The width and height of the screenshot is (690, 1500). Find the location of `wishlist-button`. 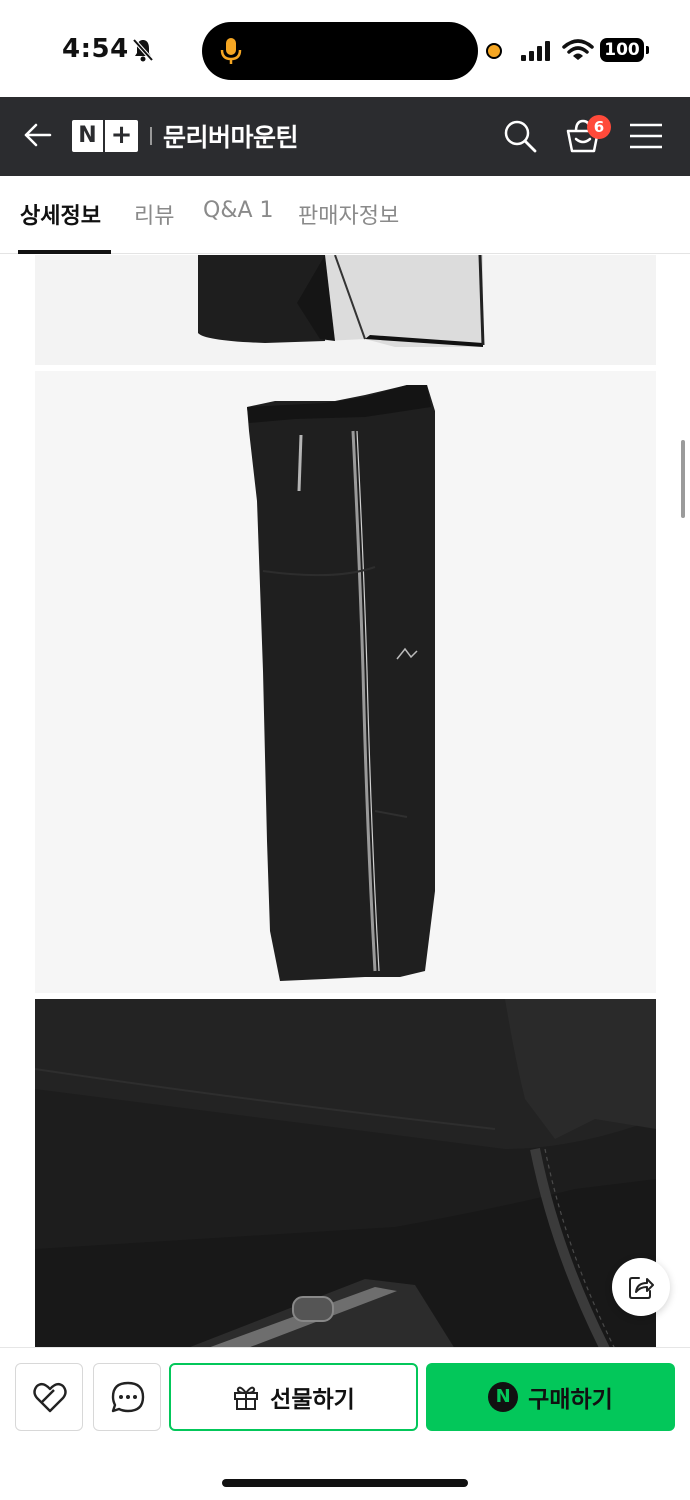

wishlist-button is located at coordinates (49, 1397).